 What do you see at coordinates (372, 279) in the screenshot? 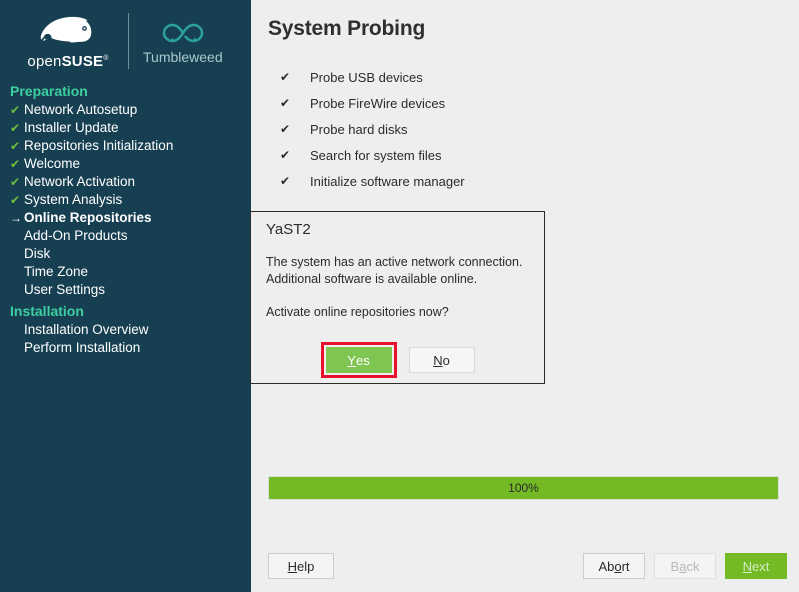
I see `dialog-message-line2: Additional software is available online.` at bounding box center [372, 279].